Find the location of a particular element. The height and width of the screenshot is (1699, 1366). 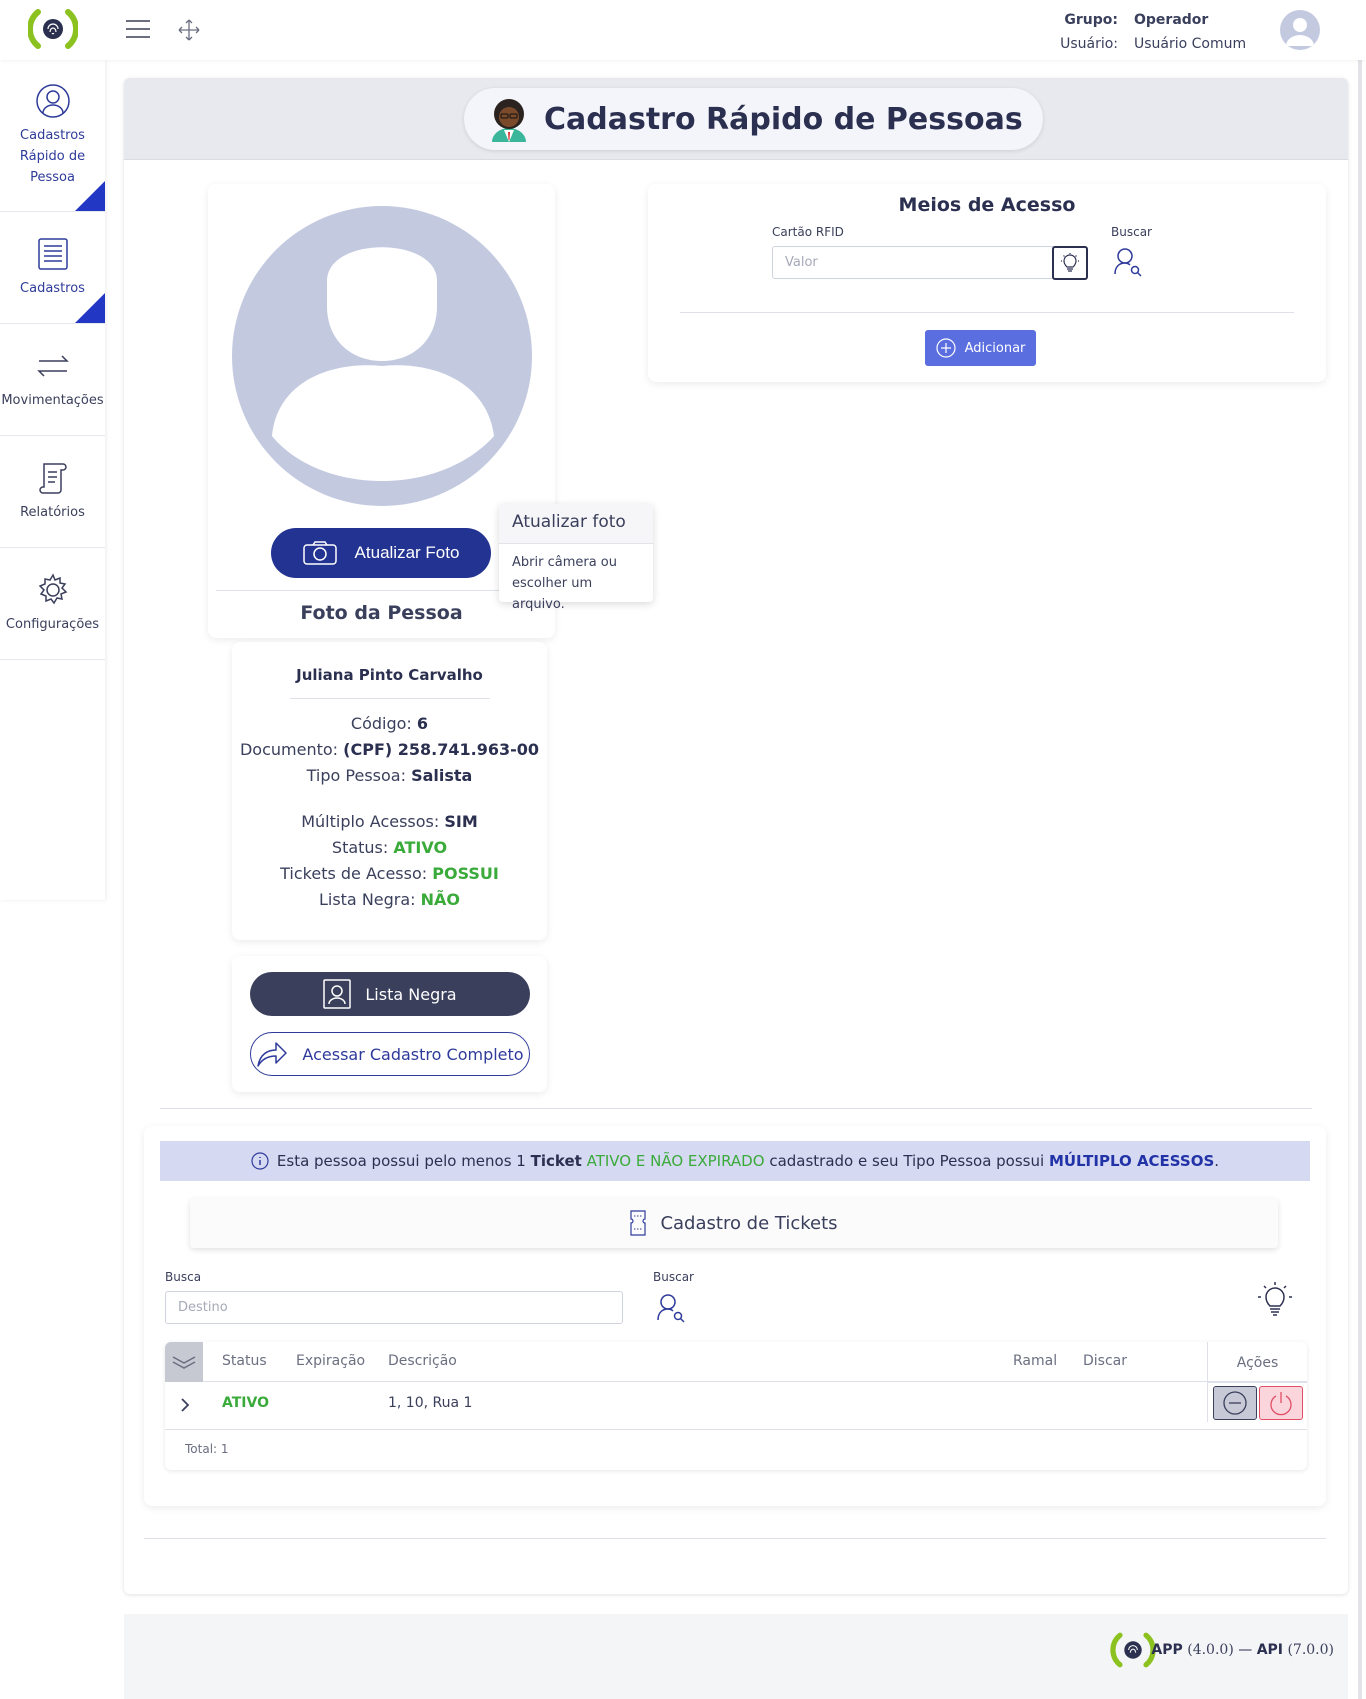

sidebar-item-relatorios: Relatórios is located at coordinates (52, 492).